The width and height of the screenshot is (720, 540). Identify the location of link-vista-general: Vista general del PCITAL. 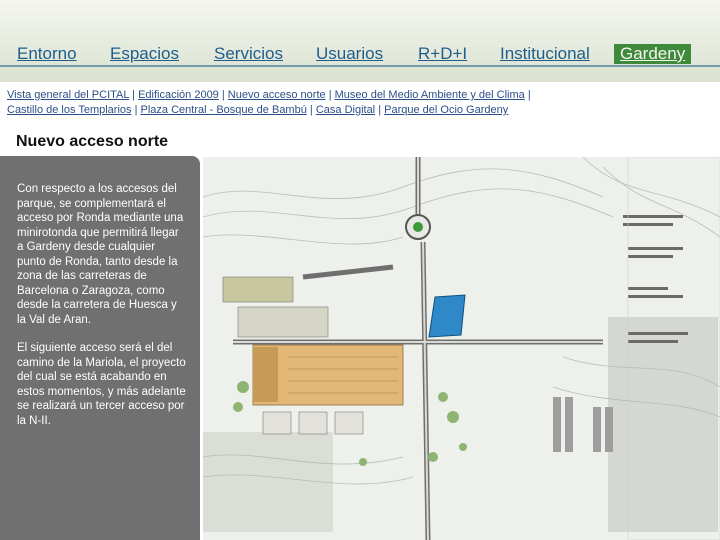
(68, 95).